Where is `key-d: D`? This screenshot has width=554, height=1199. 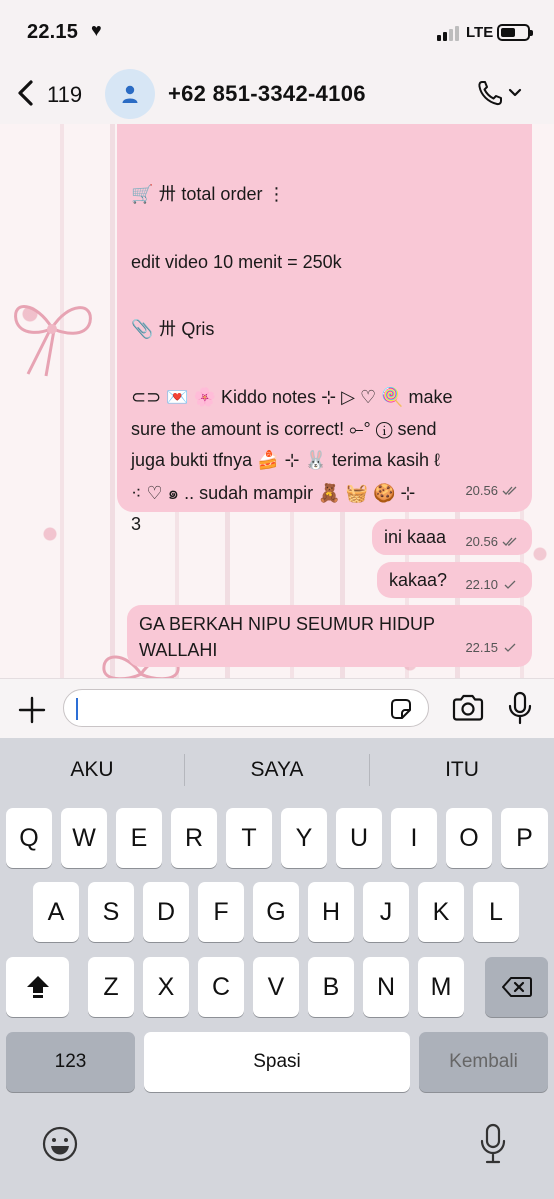
key-d: D is located at coordinates (166, 912).